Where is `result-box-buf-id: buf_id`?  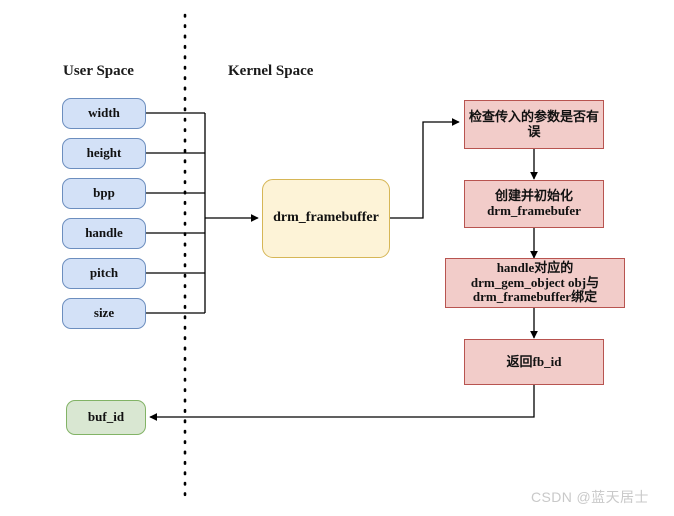 result-box-buf-id: buf_id is located at coordinates (106, 417).